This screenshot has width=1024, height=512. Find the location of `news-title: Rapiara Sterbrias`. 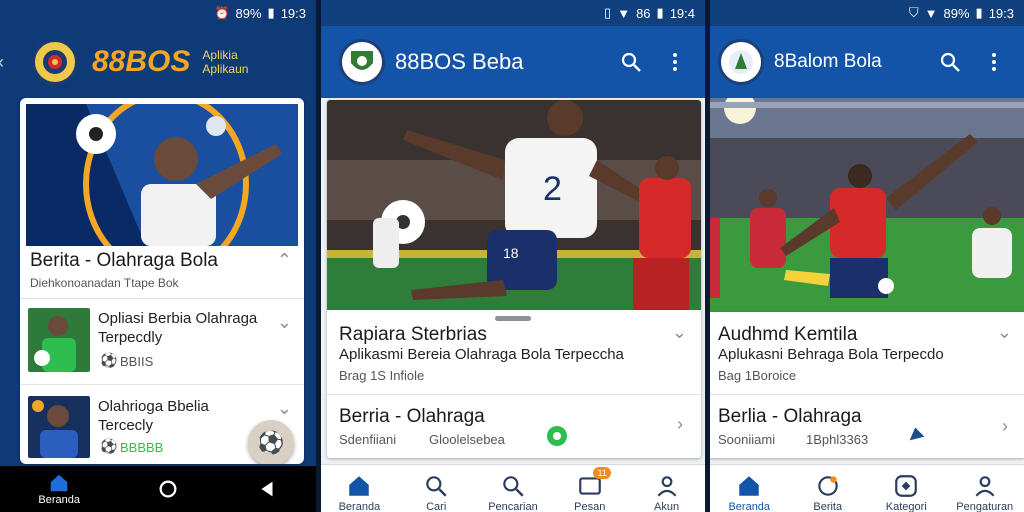

news-title: Rapiara Sterbrias is located at coordinates (413, 334).